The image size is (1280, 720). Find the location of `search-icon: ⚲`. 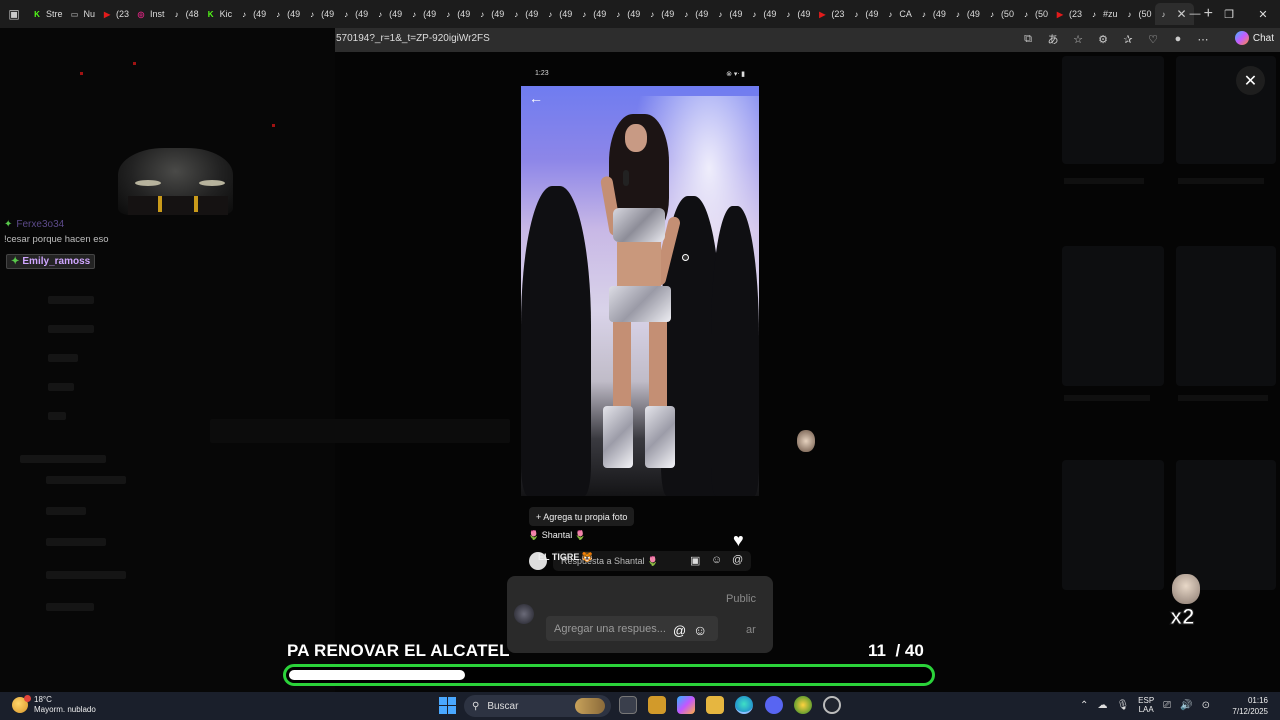

search-icon: ⚲ is located at coordinates (476, 706).